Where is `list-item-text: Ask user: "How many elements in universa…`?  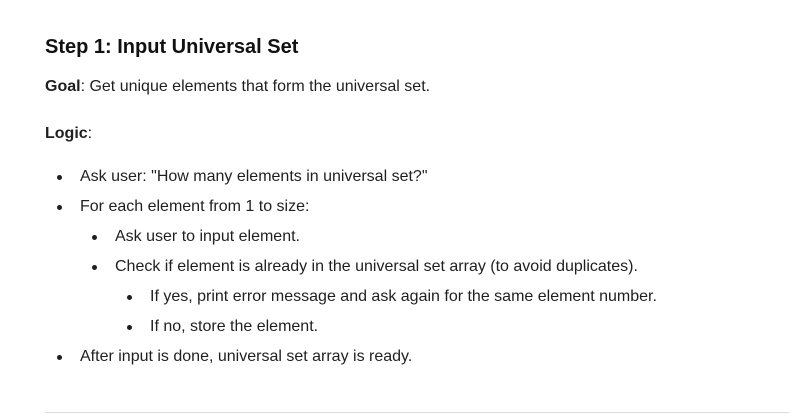
list-item-text: Ask user: "How many elements in universa… is located at coordinates (254, 176).